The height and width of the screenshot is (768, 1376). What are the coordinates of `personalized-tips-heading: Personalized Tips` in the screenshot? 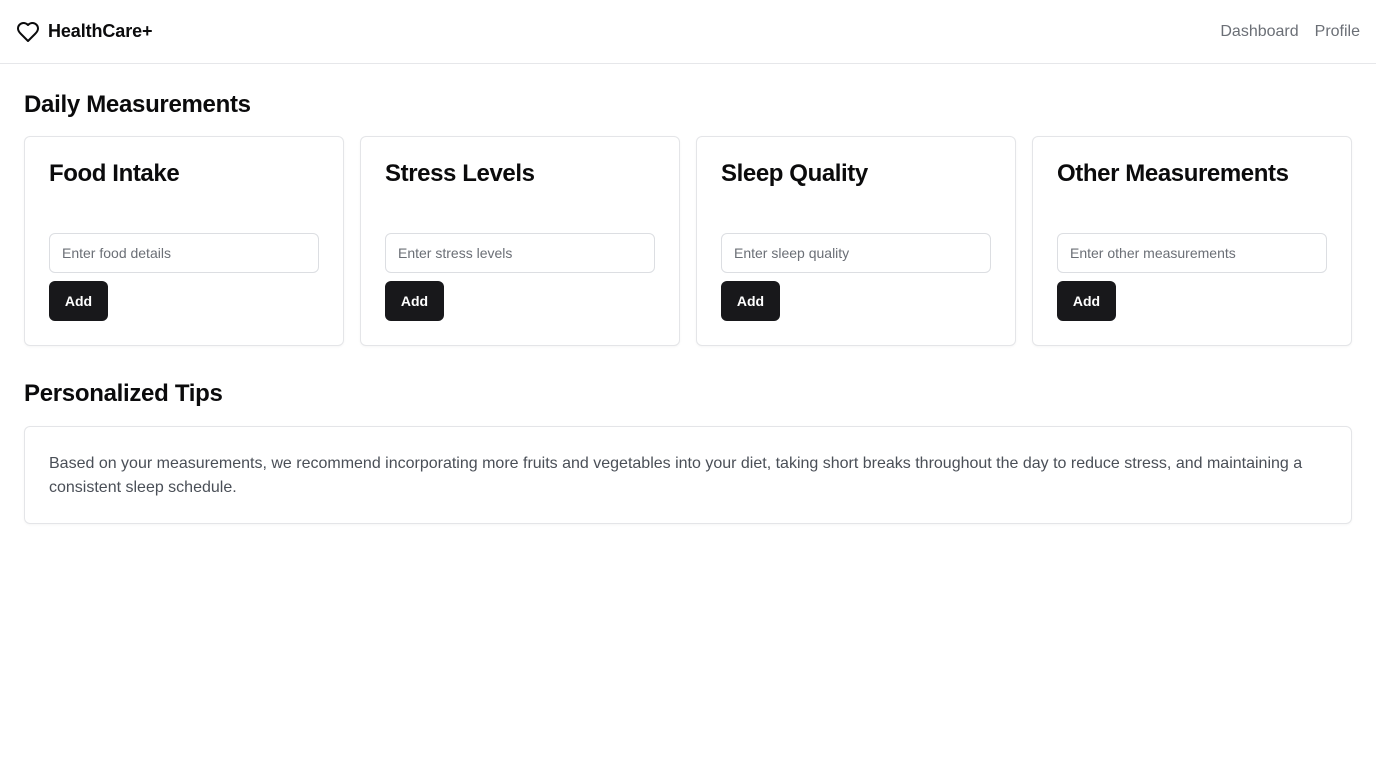 It's located at (123, 393).